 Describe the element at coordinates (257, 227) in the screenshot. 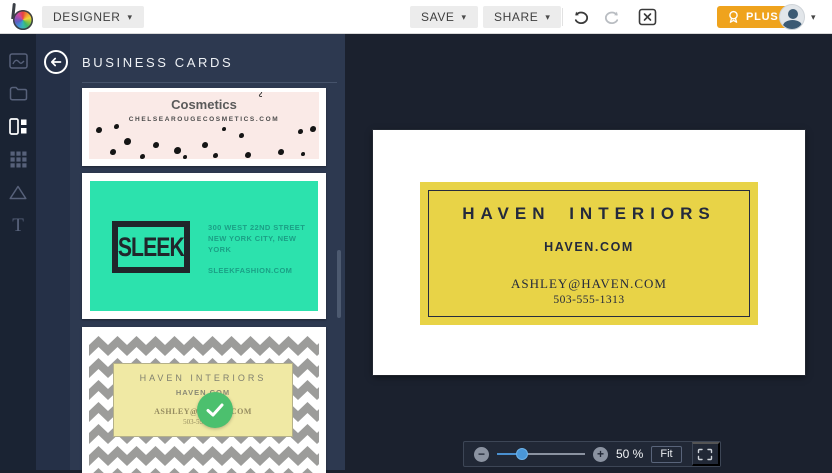

I see `sleek-address-line1: 300 WEST 22ND STREET` at that location.